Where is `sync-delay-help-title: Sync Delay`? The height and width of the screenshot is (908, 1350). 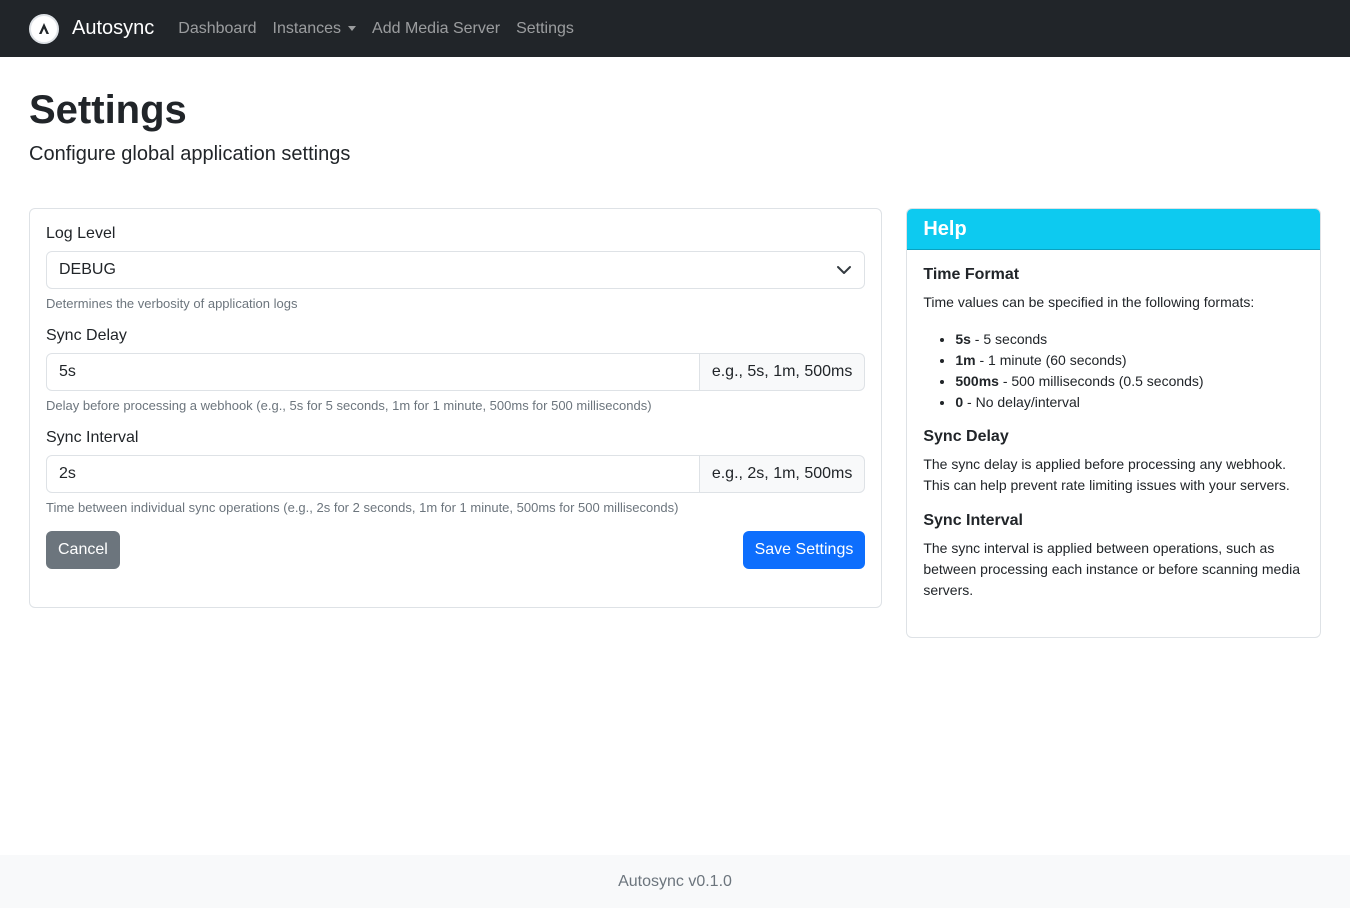
sync-delay-help-title: Sync Delay is located at coordinates (966, 436).